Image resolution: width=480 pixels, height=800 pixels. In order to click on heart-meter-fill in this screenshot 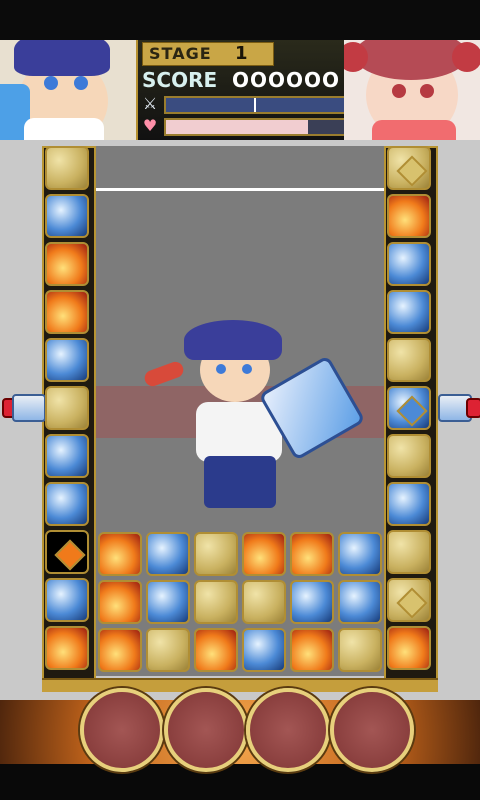, I will do `click(237, 127)`.